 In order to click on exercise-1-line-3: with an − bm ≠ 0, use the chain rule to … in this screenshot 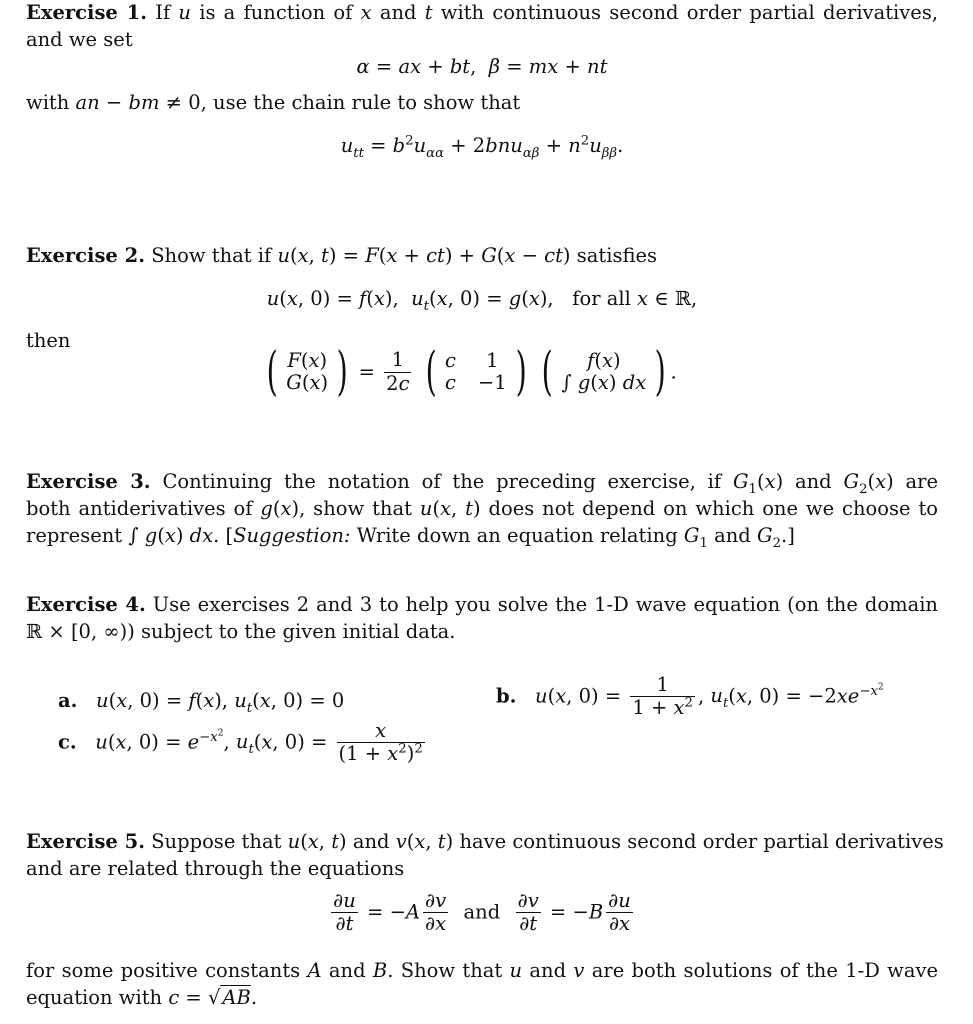, I will do `click(273, 102)`.